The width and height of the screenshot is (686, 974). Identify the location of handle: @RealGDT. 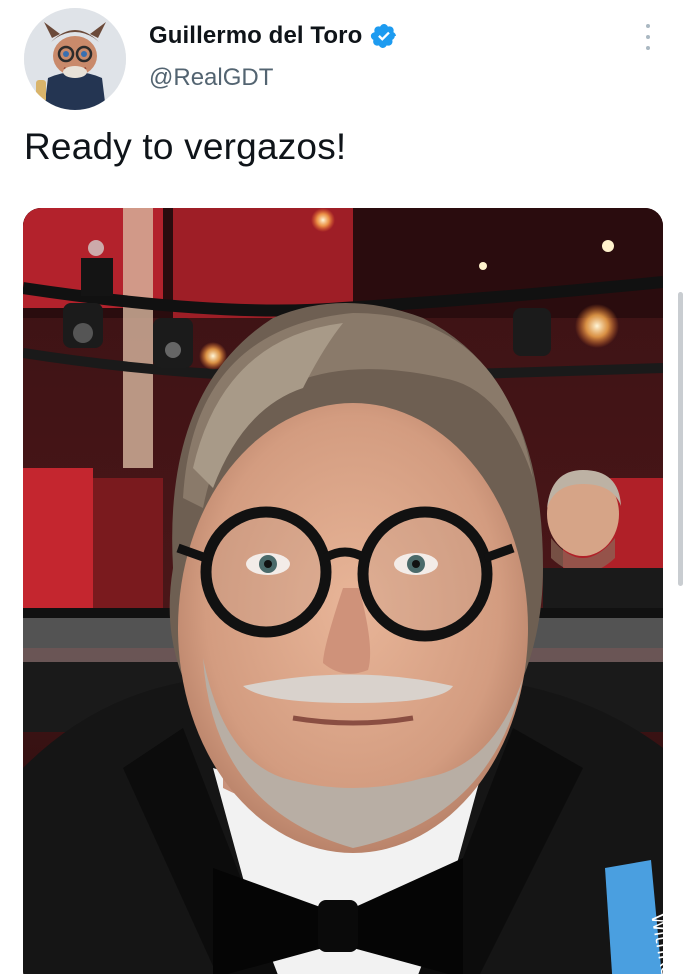
(211, 78).